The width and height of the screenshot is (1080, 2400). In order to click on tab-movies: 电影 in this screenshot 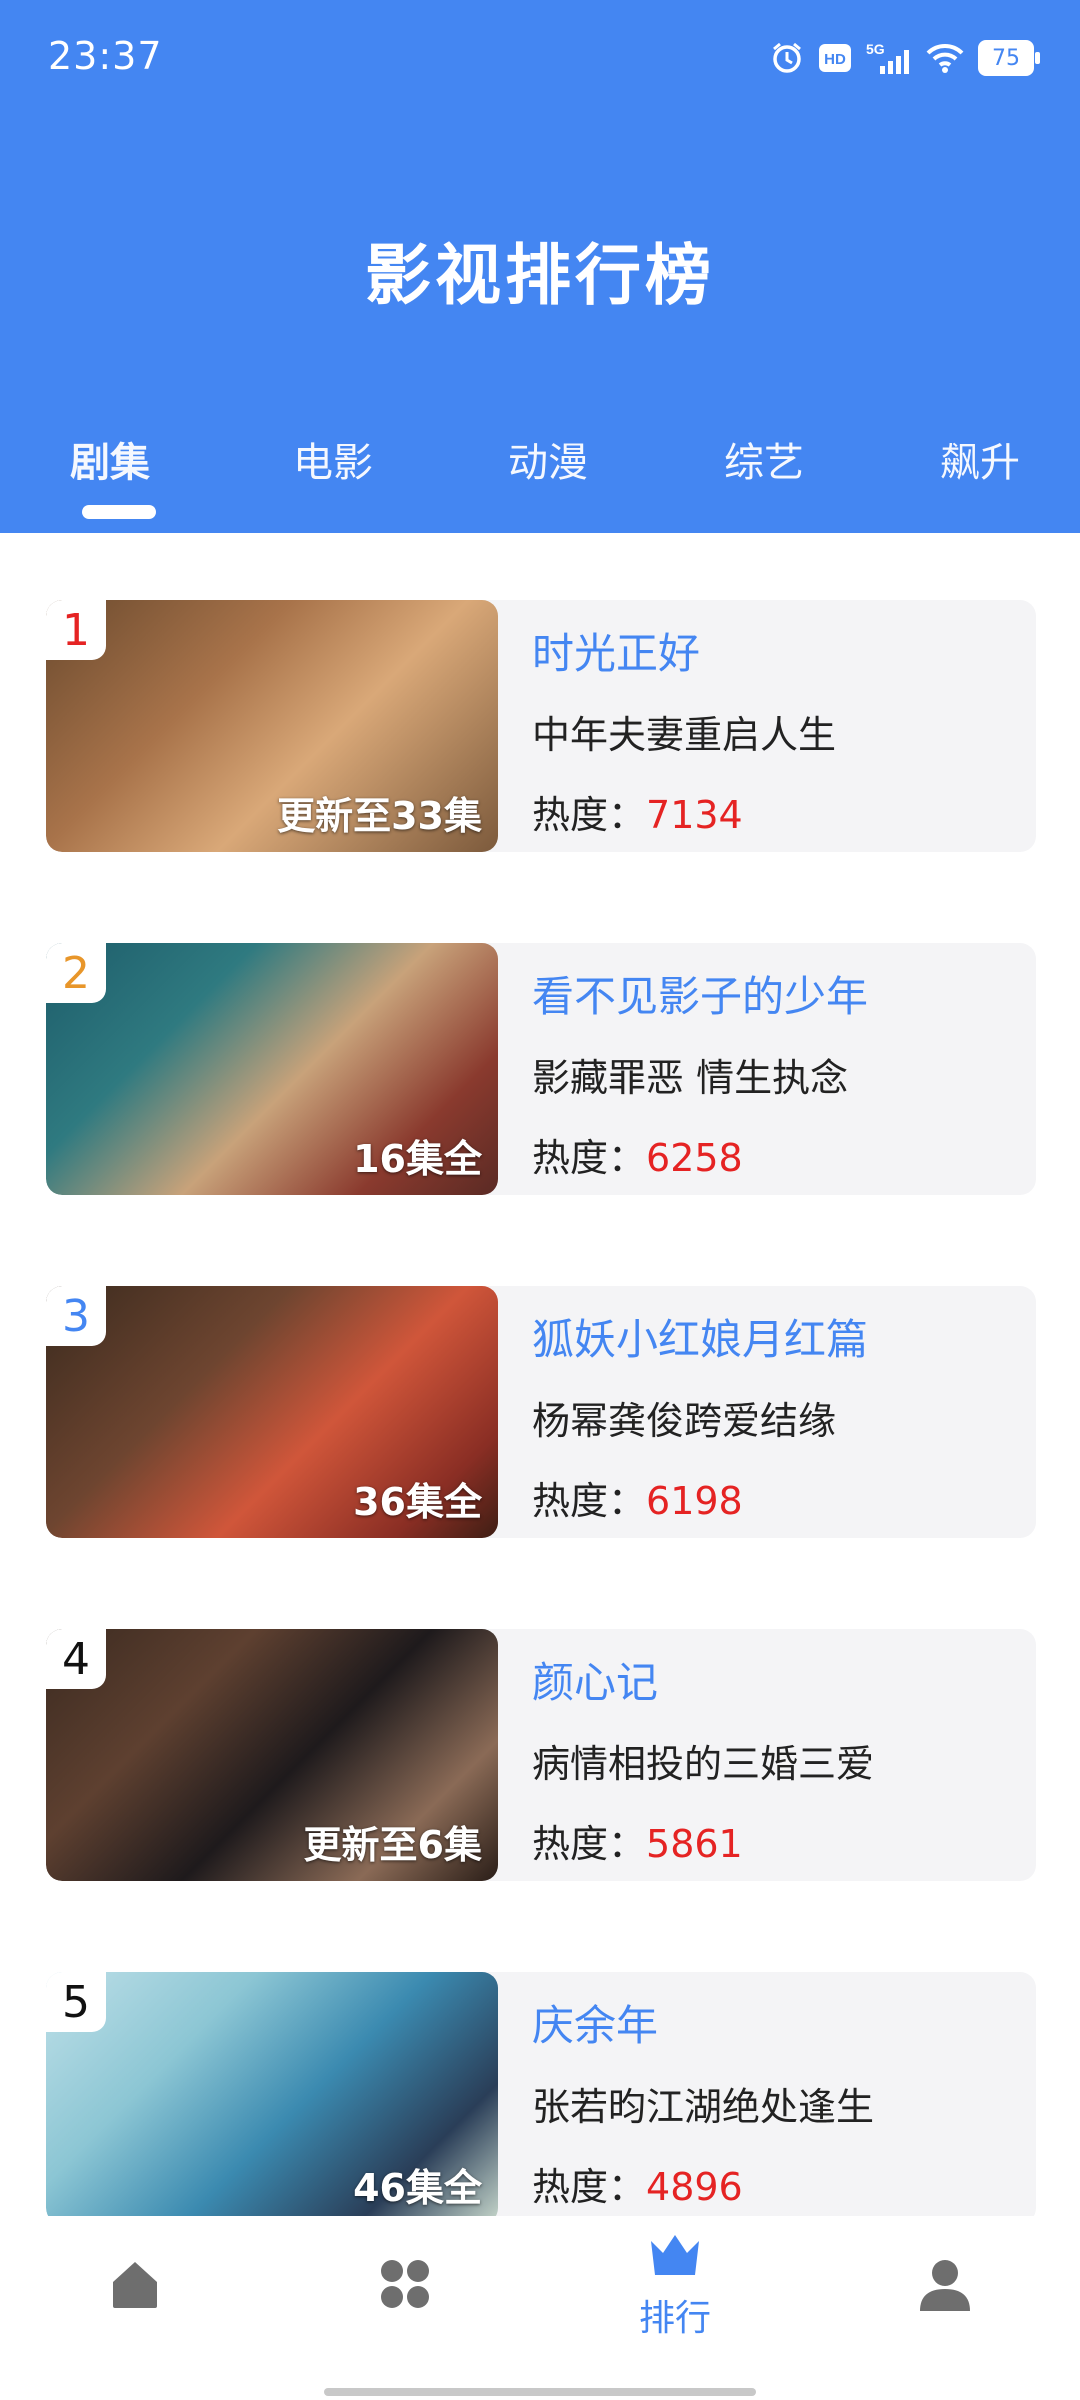, I will do `click(333, 459)`.